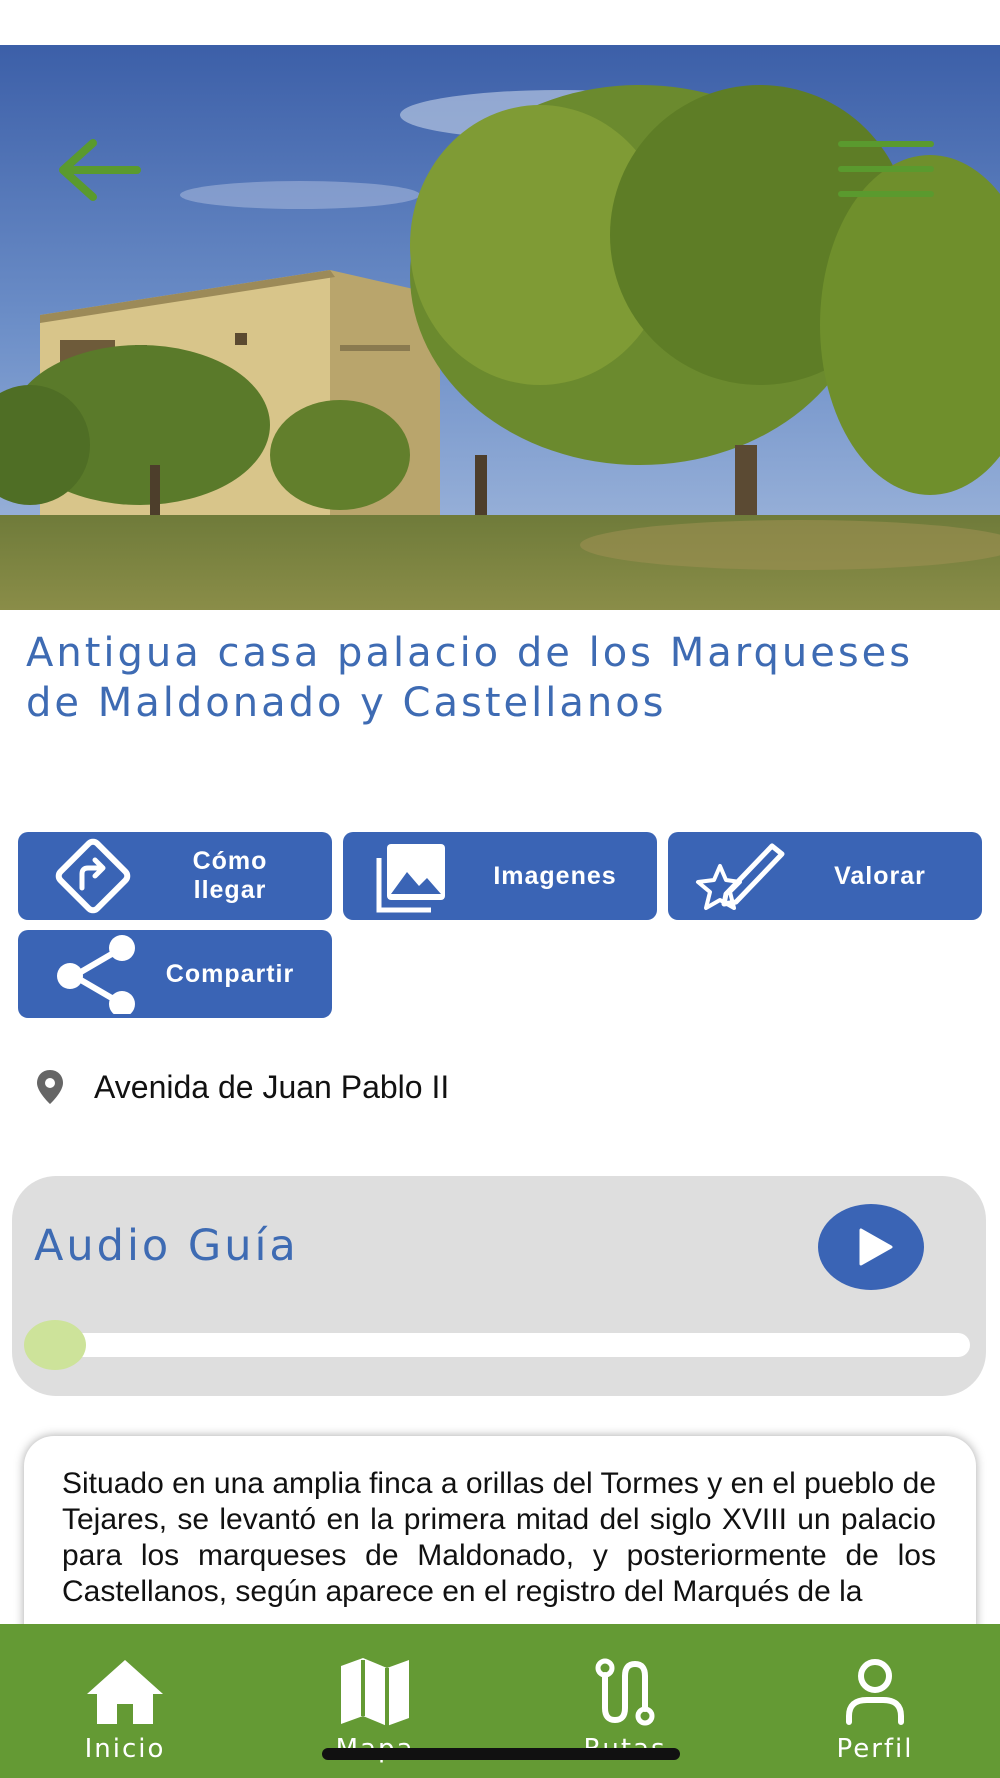 This screenshot has width=1000, height=1778. I want to click on audio-guide-title: Audio Guía, so click(166, 1246).